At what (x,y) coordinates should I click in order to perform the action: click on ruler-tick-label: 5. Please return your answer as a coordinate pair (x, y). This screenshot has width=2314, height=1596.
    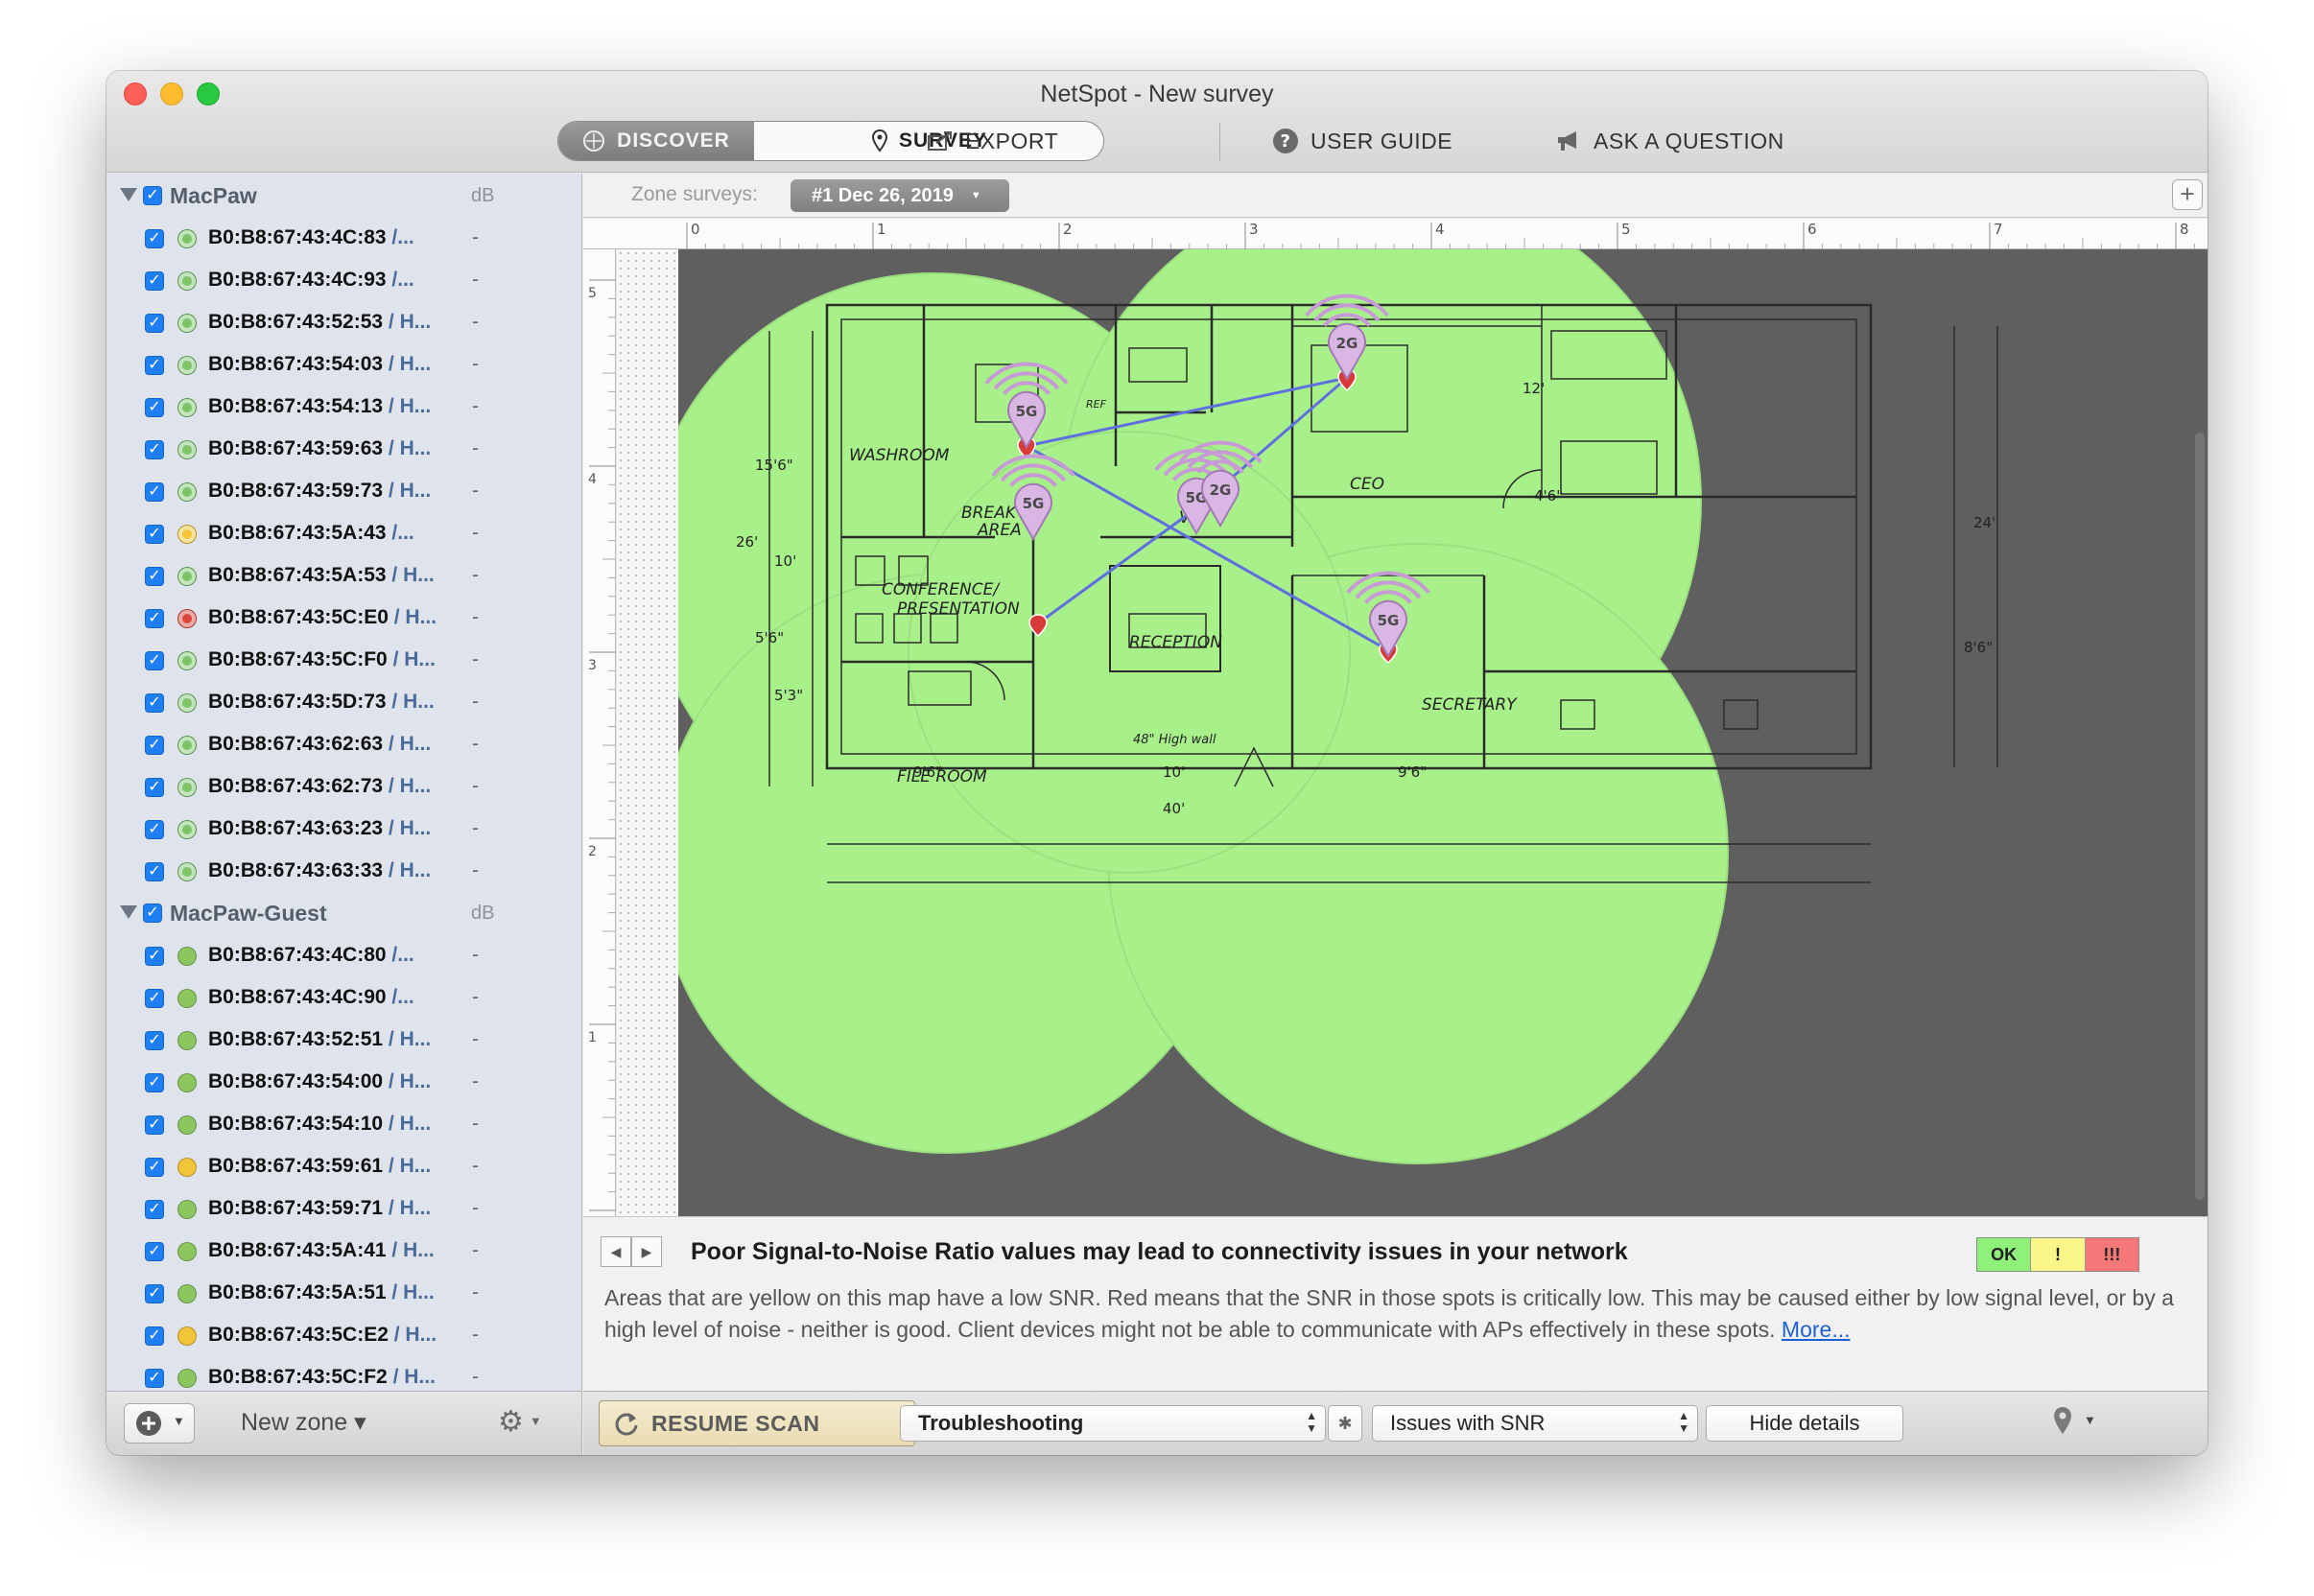
    Looking at the image, I should click on (592, 293).